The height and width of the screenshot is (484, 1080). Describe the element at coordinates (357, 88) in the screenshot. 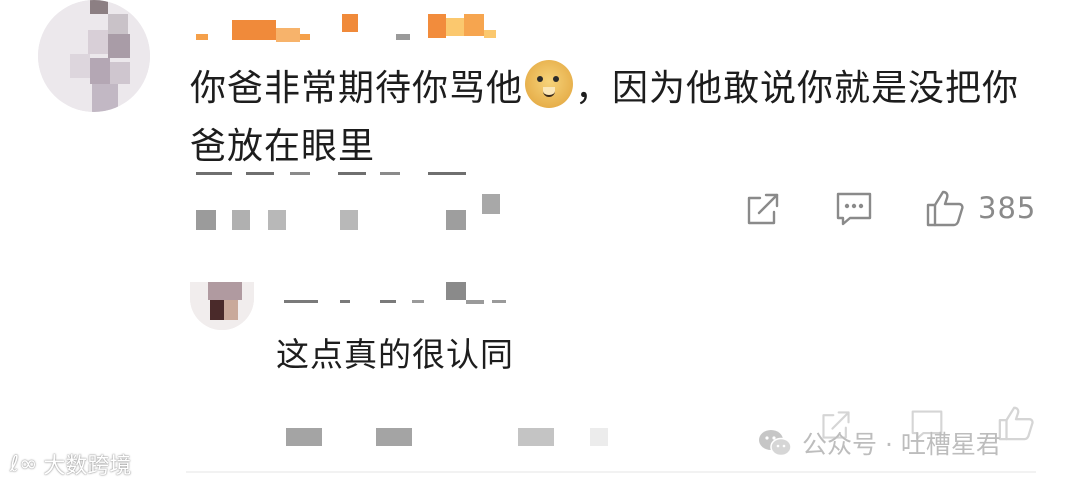

I see `comment-text-part1: 你爸非常期待你骂他` at that location.